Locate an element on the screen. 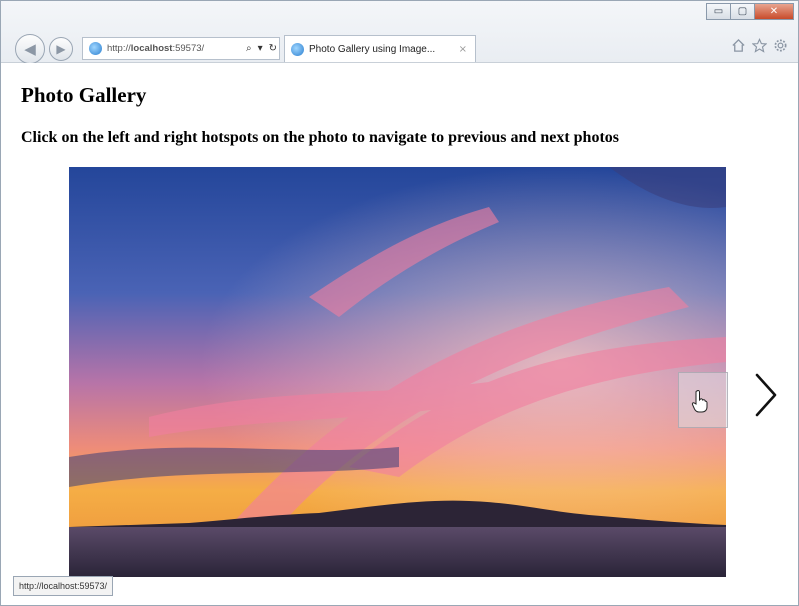  address-bar: http://localhost:59573/ ⌕ ▾ ↻ is located at coordinates (181, 48).